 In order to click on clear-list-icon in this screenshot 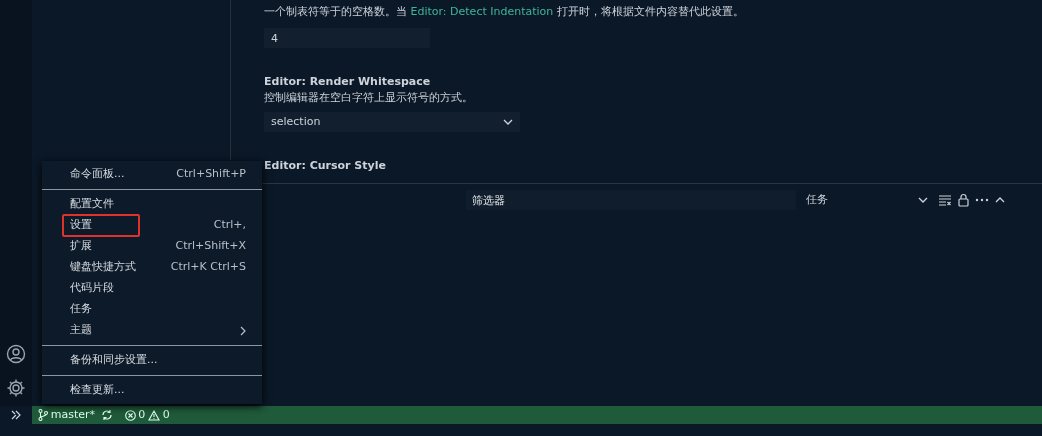, I will do `click(945, 200)`.